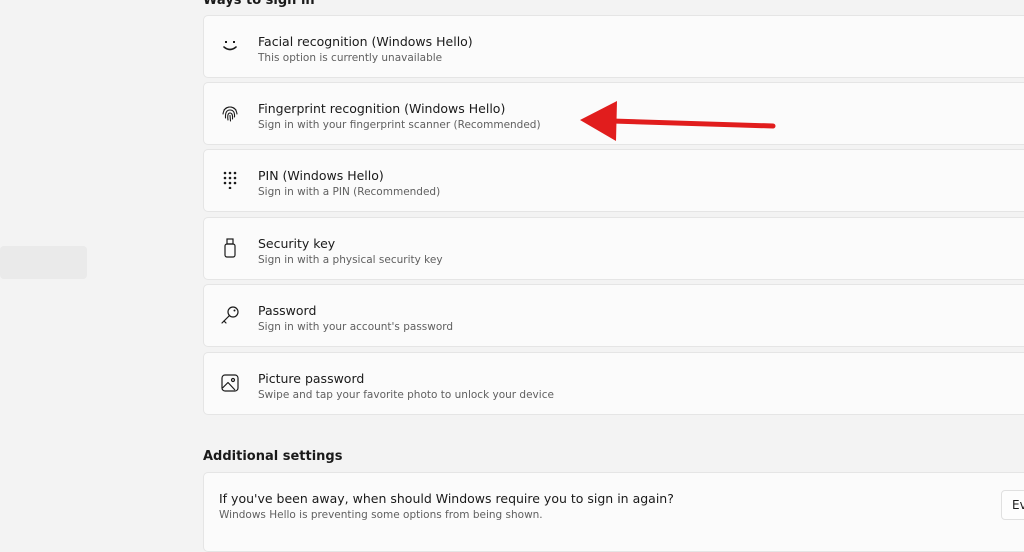 The width and height of the screenshot is (1024, 552). I want to click on option-title: Security key, so click(297, 243).